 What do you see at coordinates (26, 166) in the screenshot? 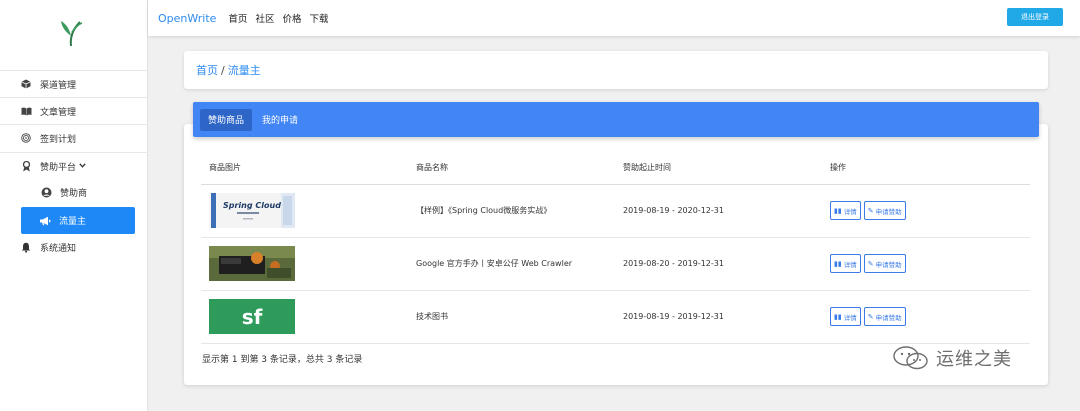
I see `ribbon-icon` at bounding box center [26, 166].